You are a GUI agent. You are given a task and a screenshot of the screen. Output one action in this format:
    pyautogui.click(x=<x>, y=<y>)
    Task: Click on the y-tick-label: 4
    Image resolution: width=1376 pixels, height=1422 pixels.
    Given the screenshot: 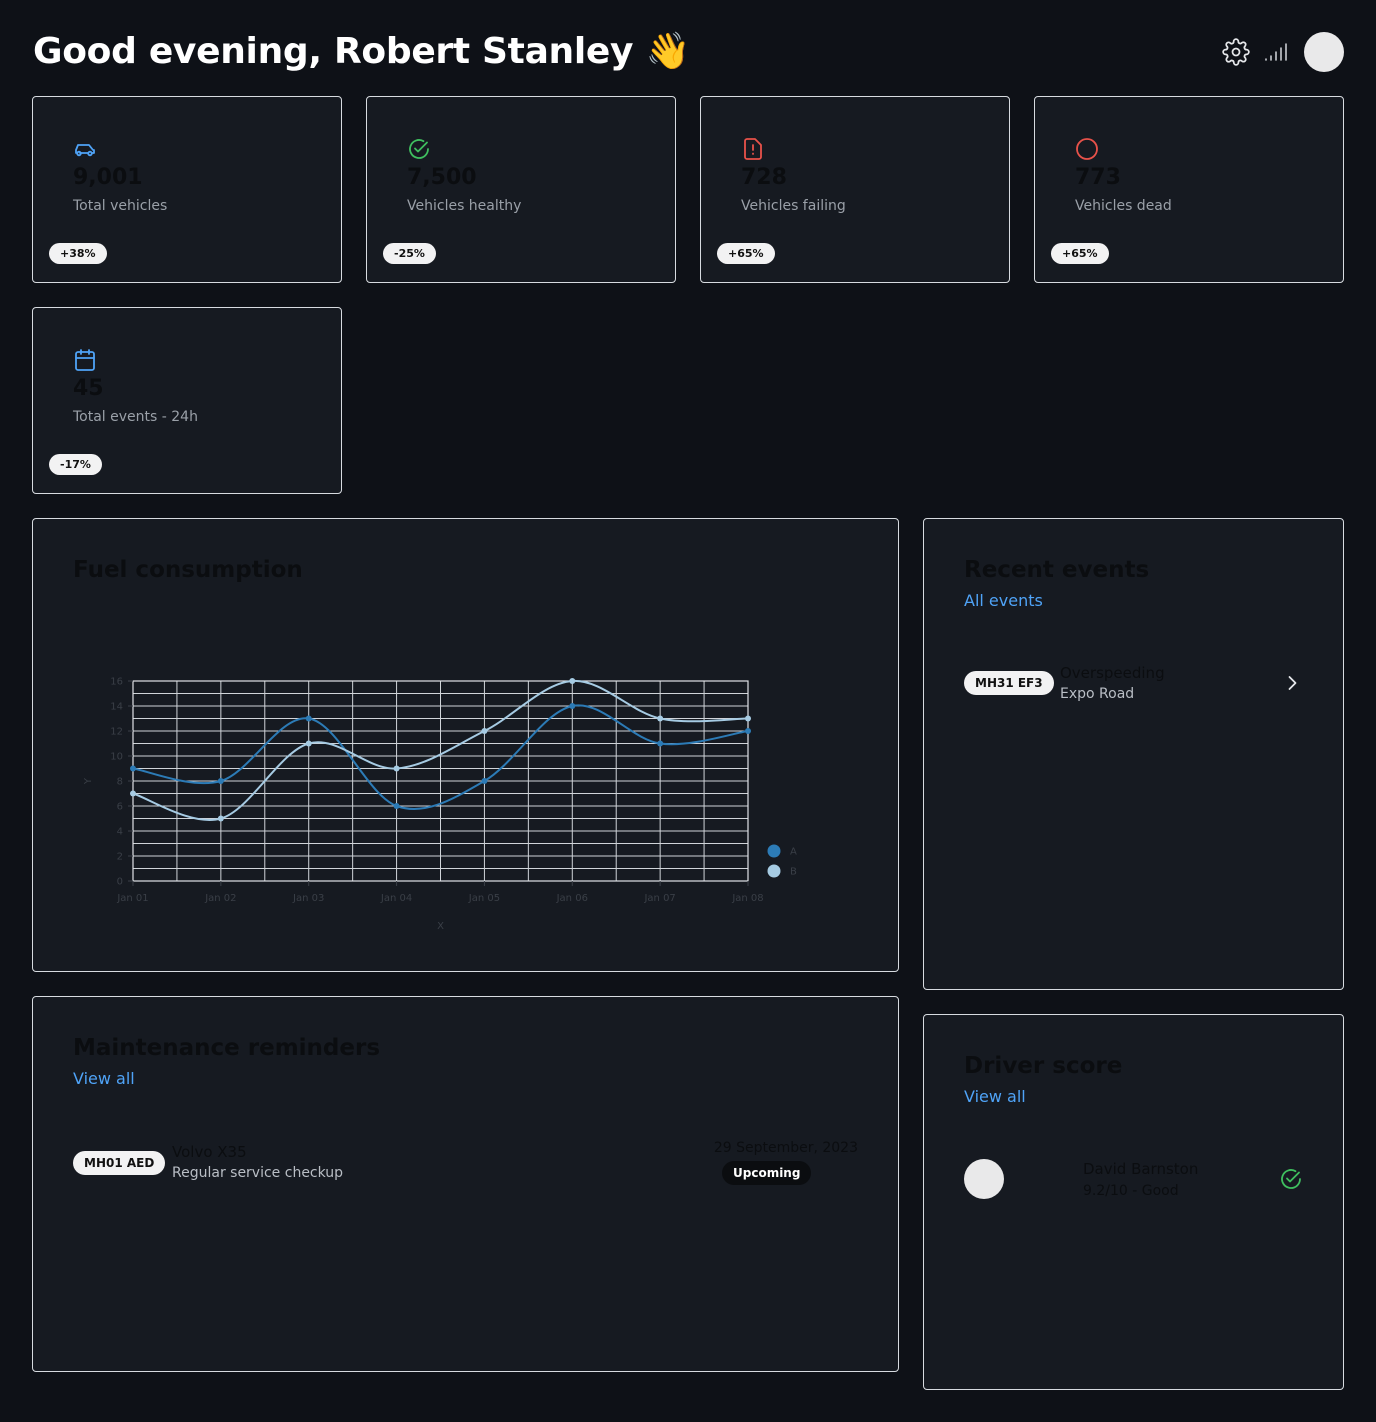 What is the action you would take?
    pyautogui.click(x=120, y=832)
    